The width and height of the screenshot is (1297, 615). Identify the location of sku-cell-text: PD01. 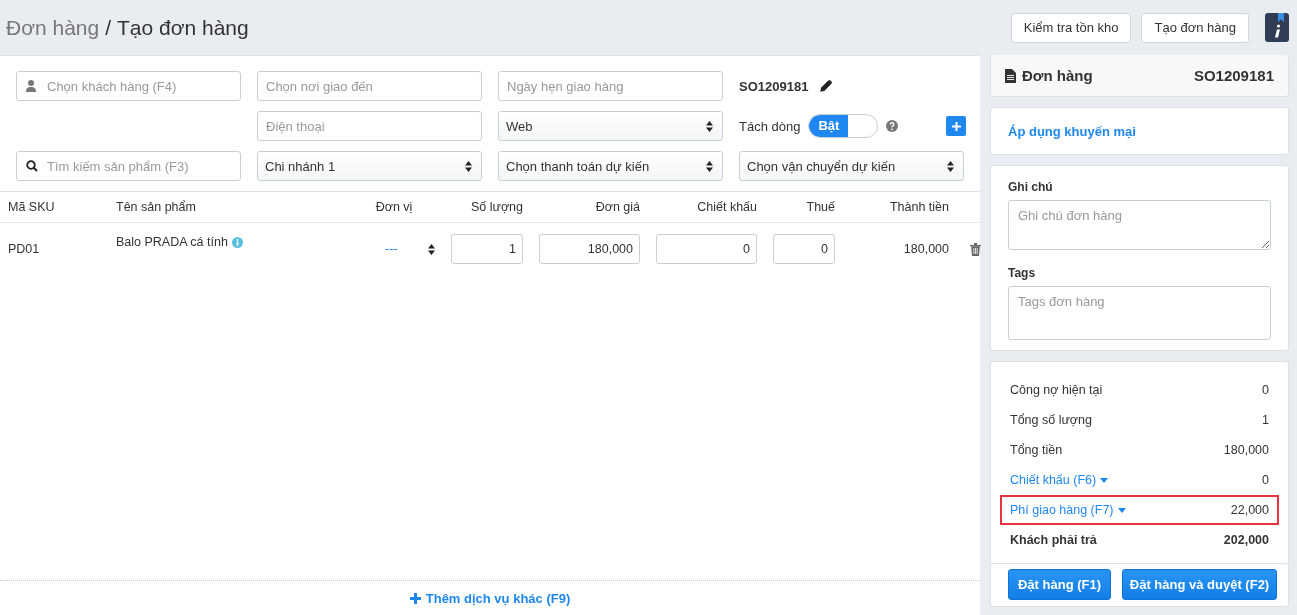
(24, 249).